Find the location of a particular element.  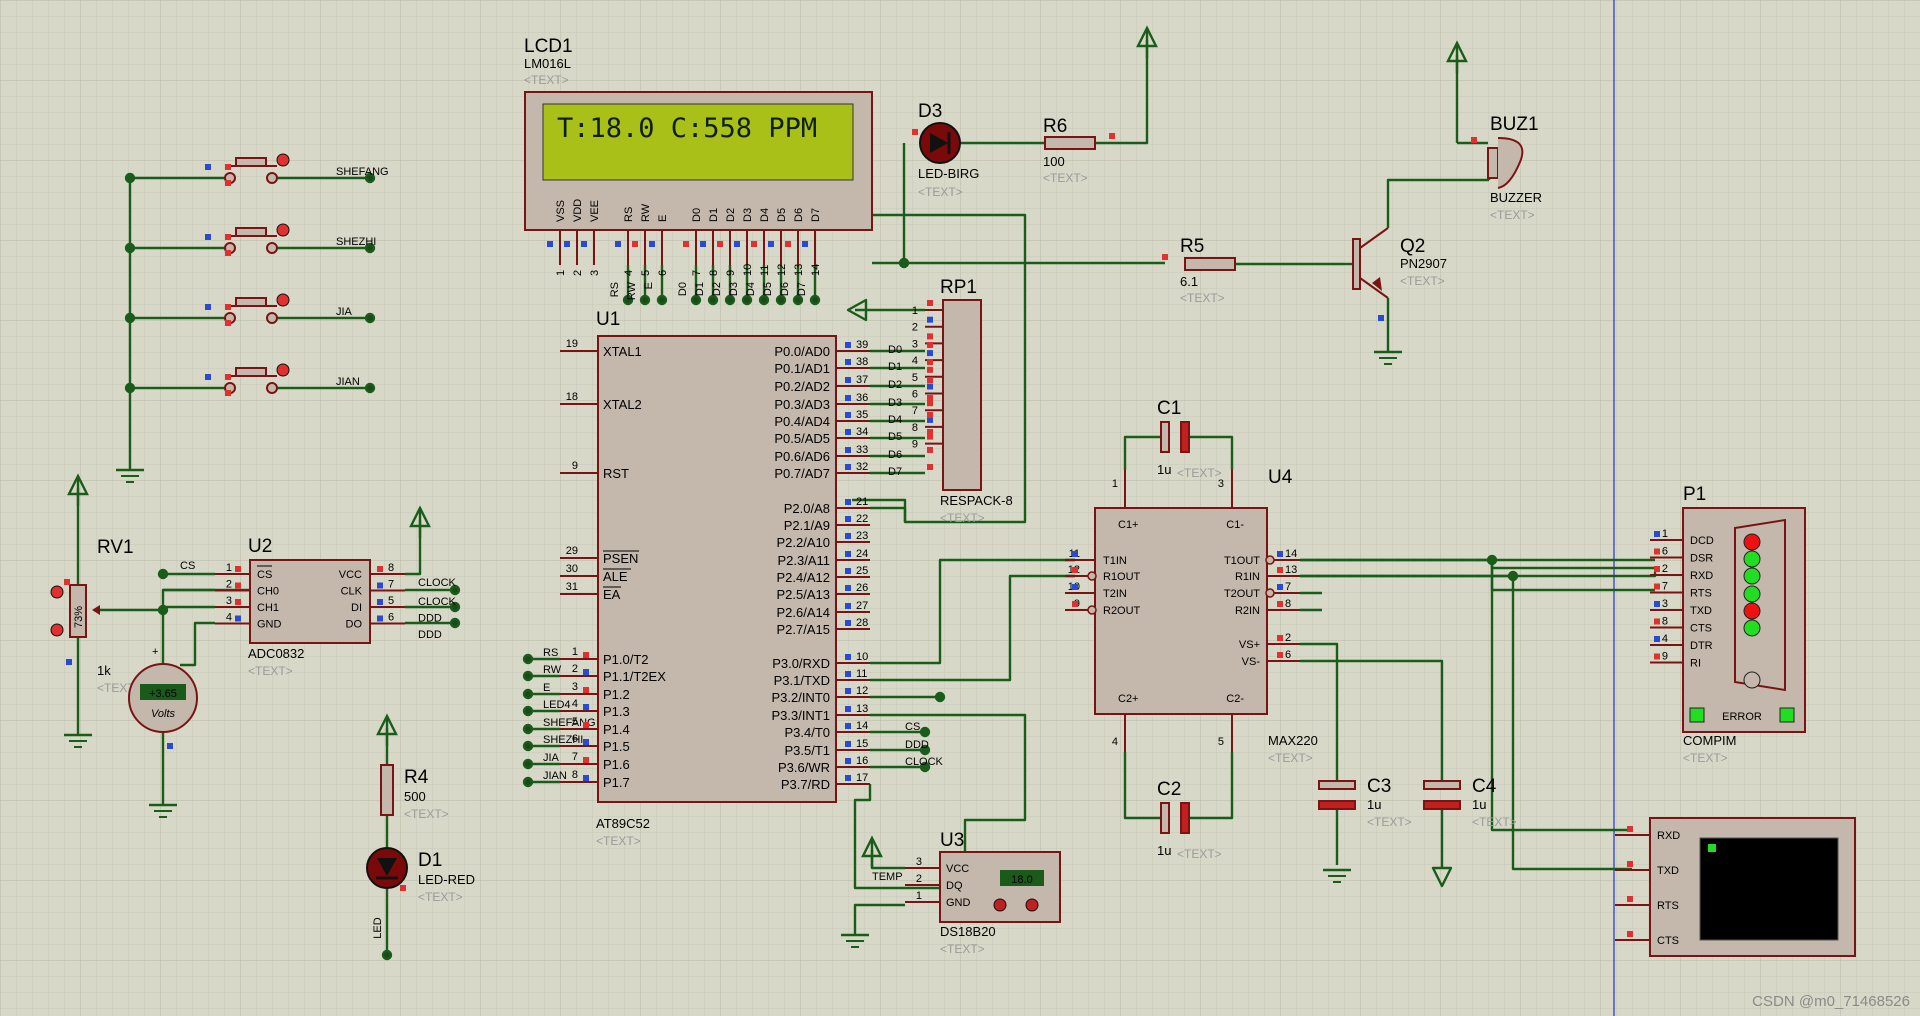

u2-pin-DI: DI is located at coordinates (356, 608).